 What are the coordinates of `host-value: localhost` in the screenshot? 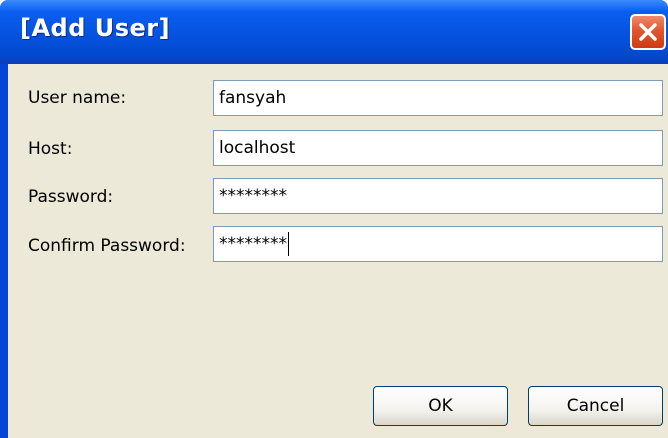 It's located at (257, 148).